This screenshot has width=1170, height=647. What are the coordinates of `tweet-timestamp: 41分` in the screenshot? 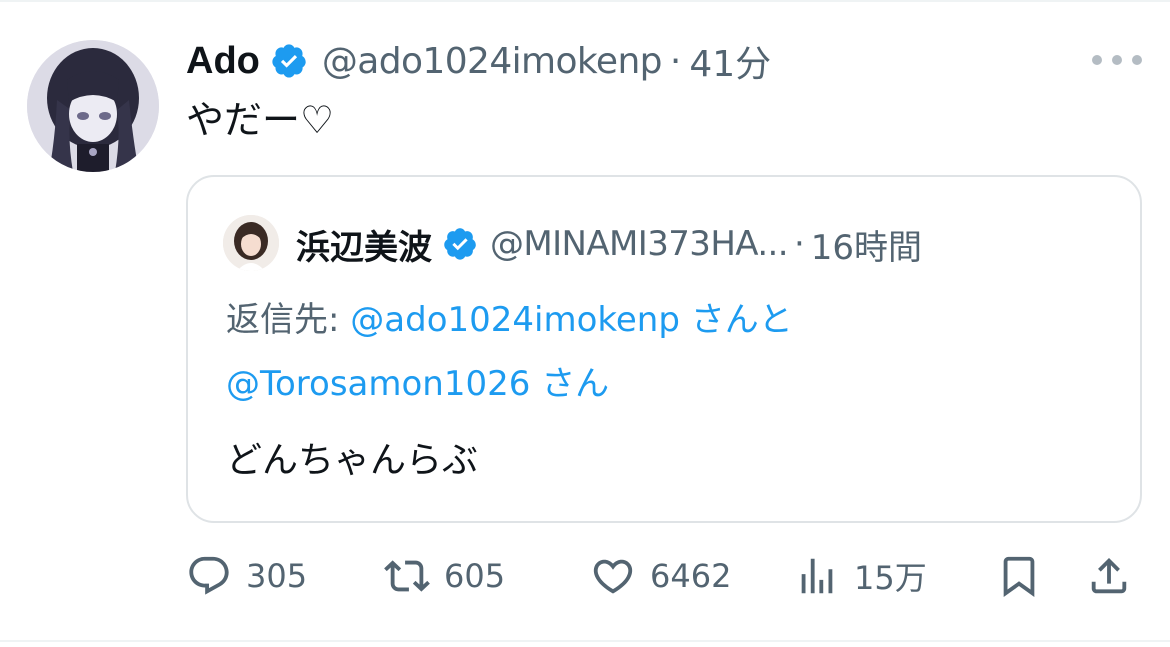 It's located at (730, 61).